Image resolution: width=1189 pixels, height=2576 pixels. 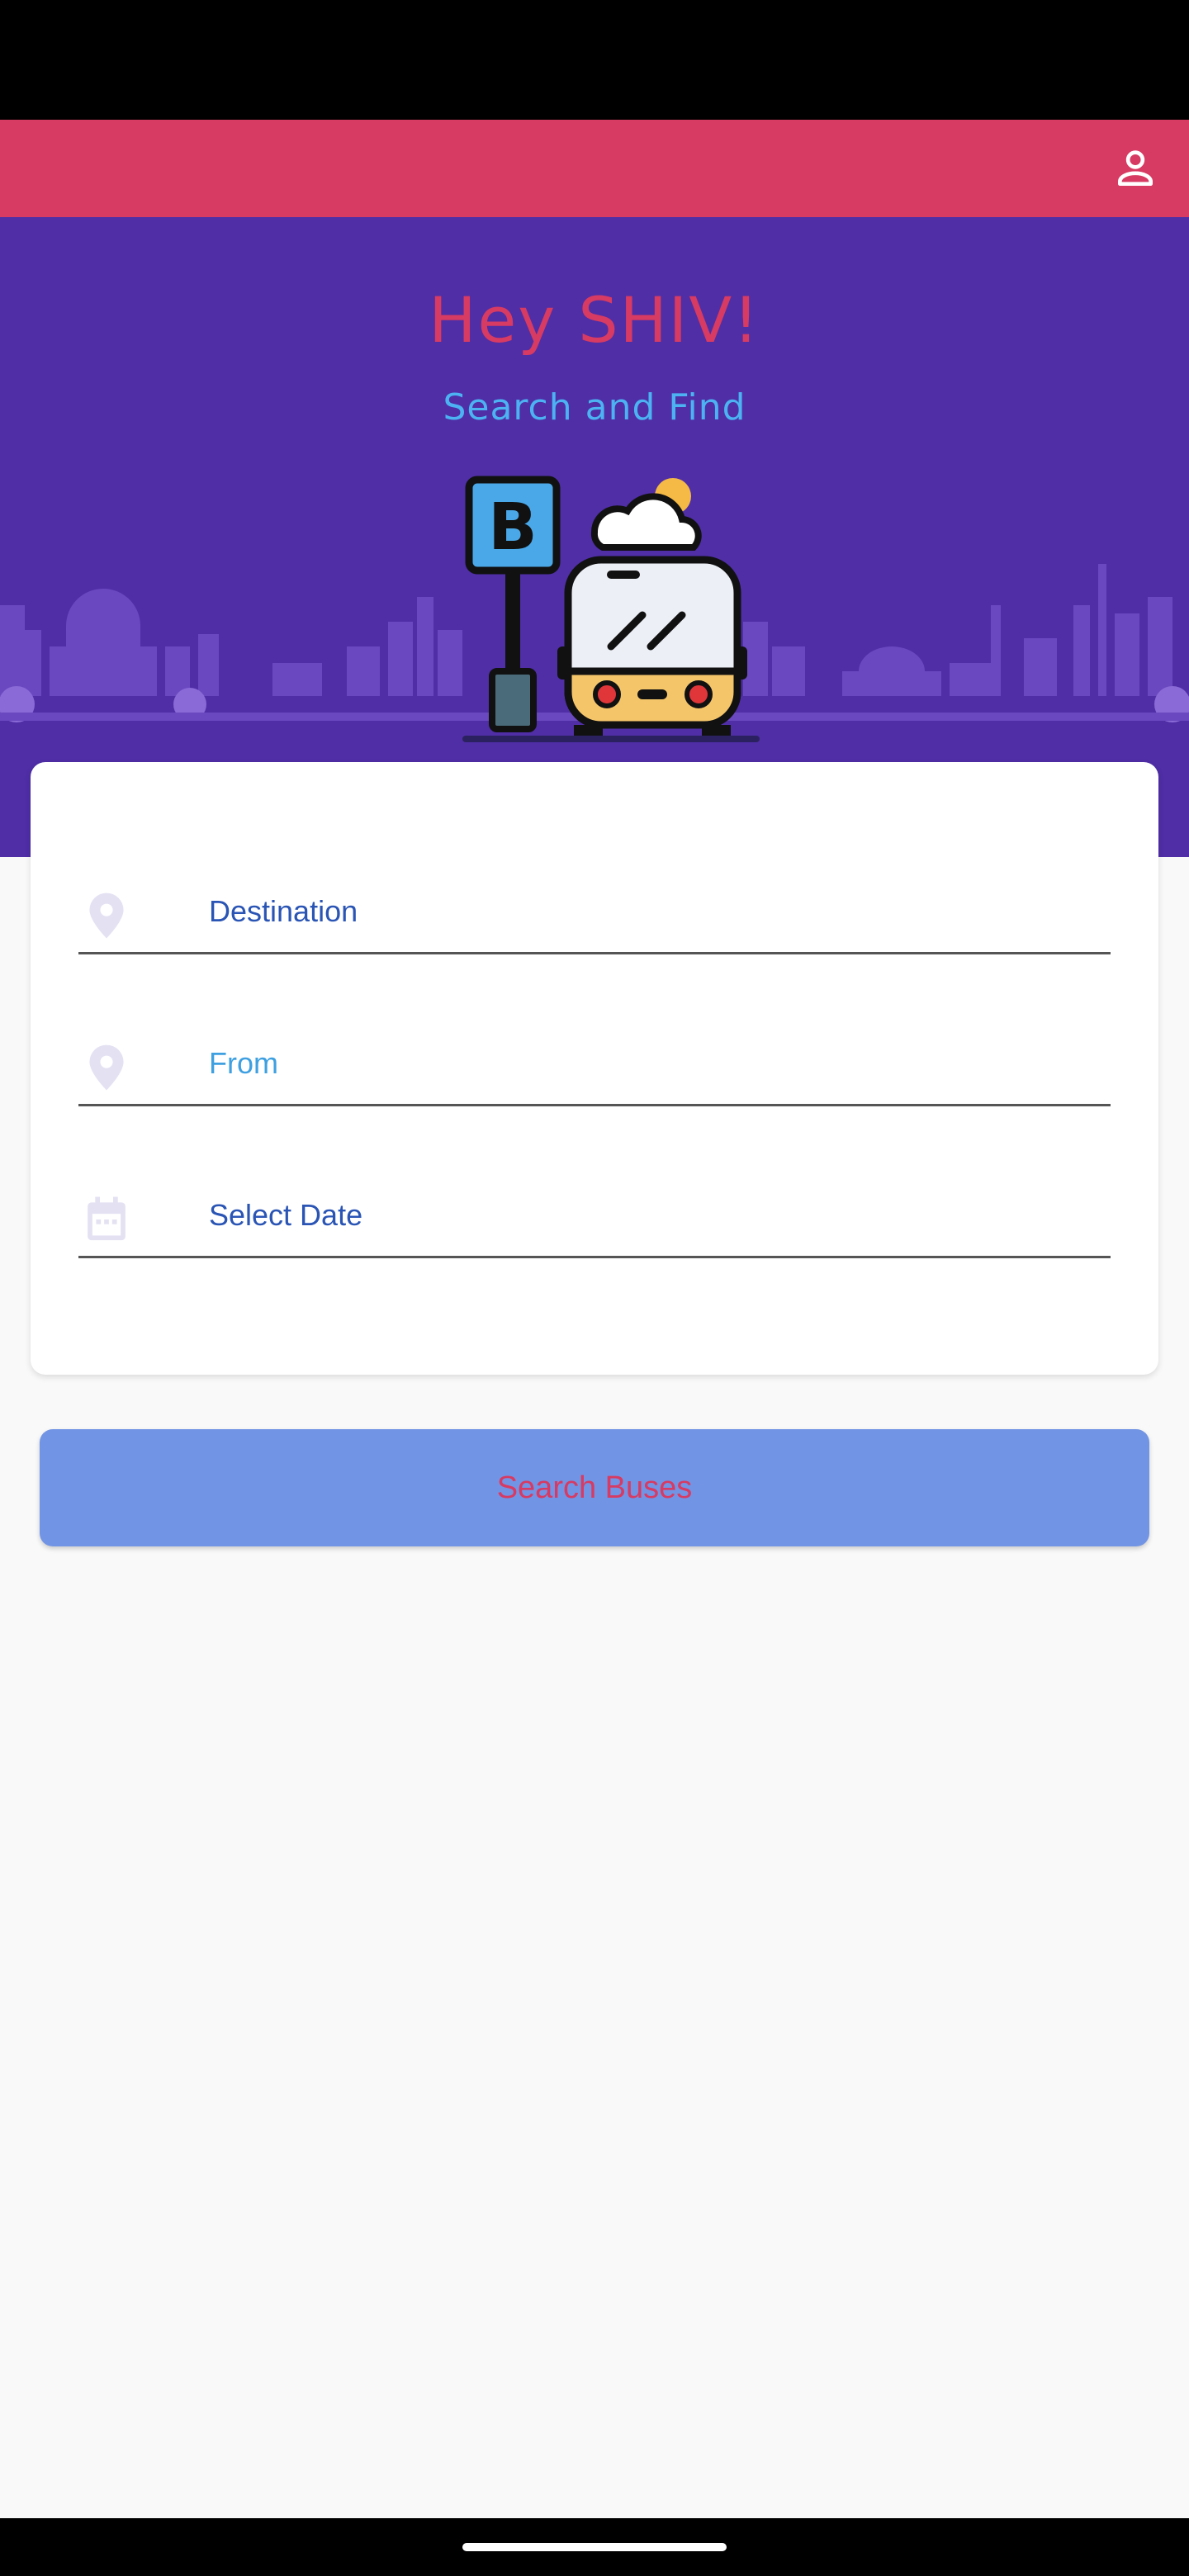 I want to click on destination-field: Destination, so click(x=594, y=920).